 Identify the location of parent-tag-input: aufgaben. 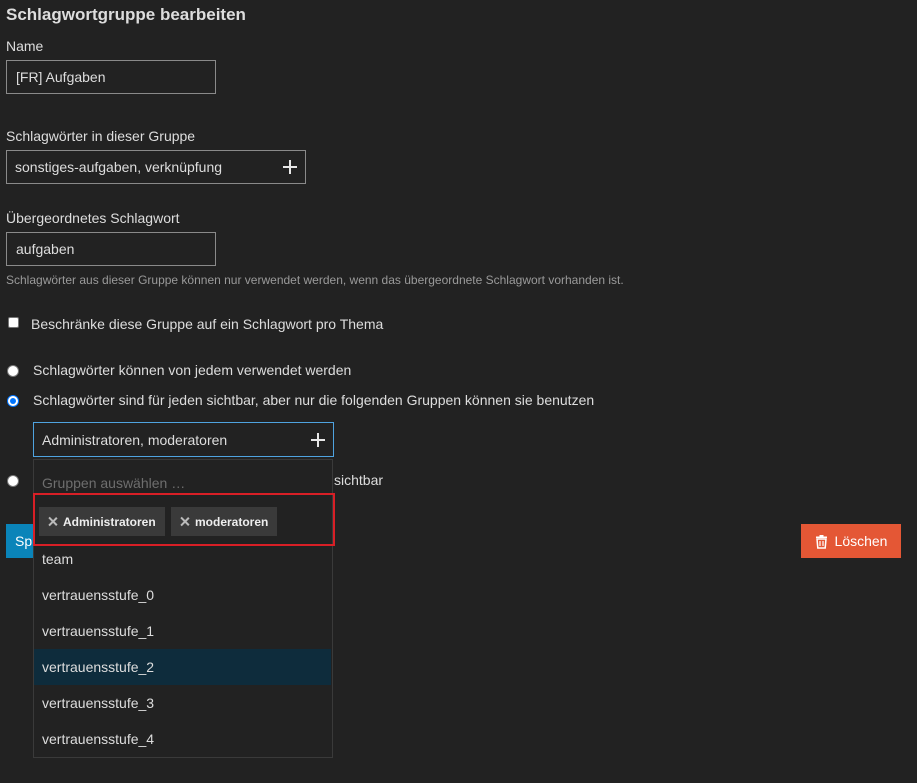
(111, 249).